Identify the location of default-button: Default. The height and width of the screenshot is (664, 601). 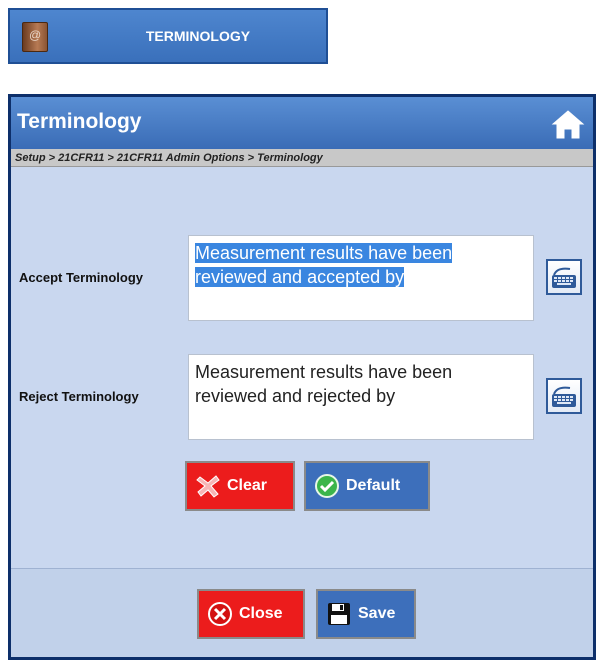
(367, 486).